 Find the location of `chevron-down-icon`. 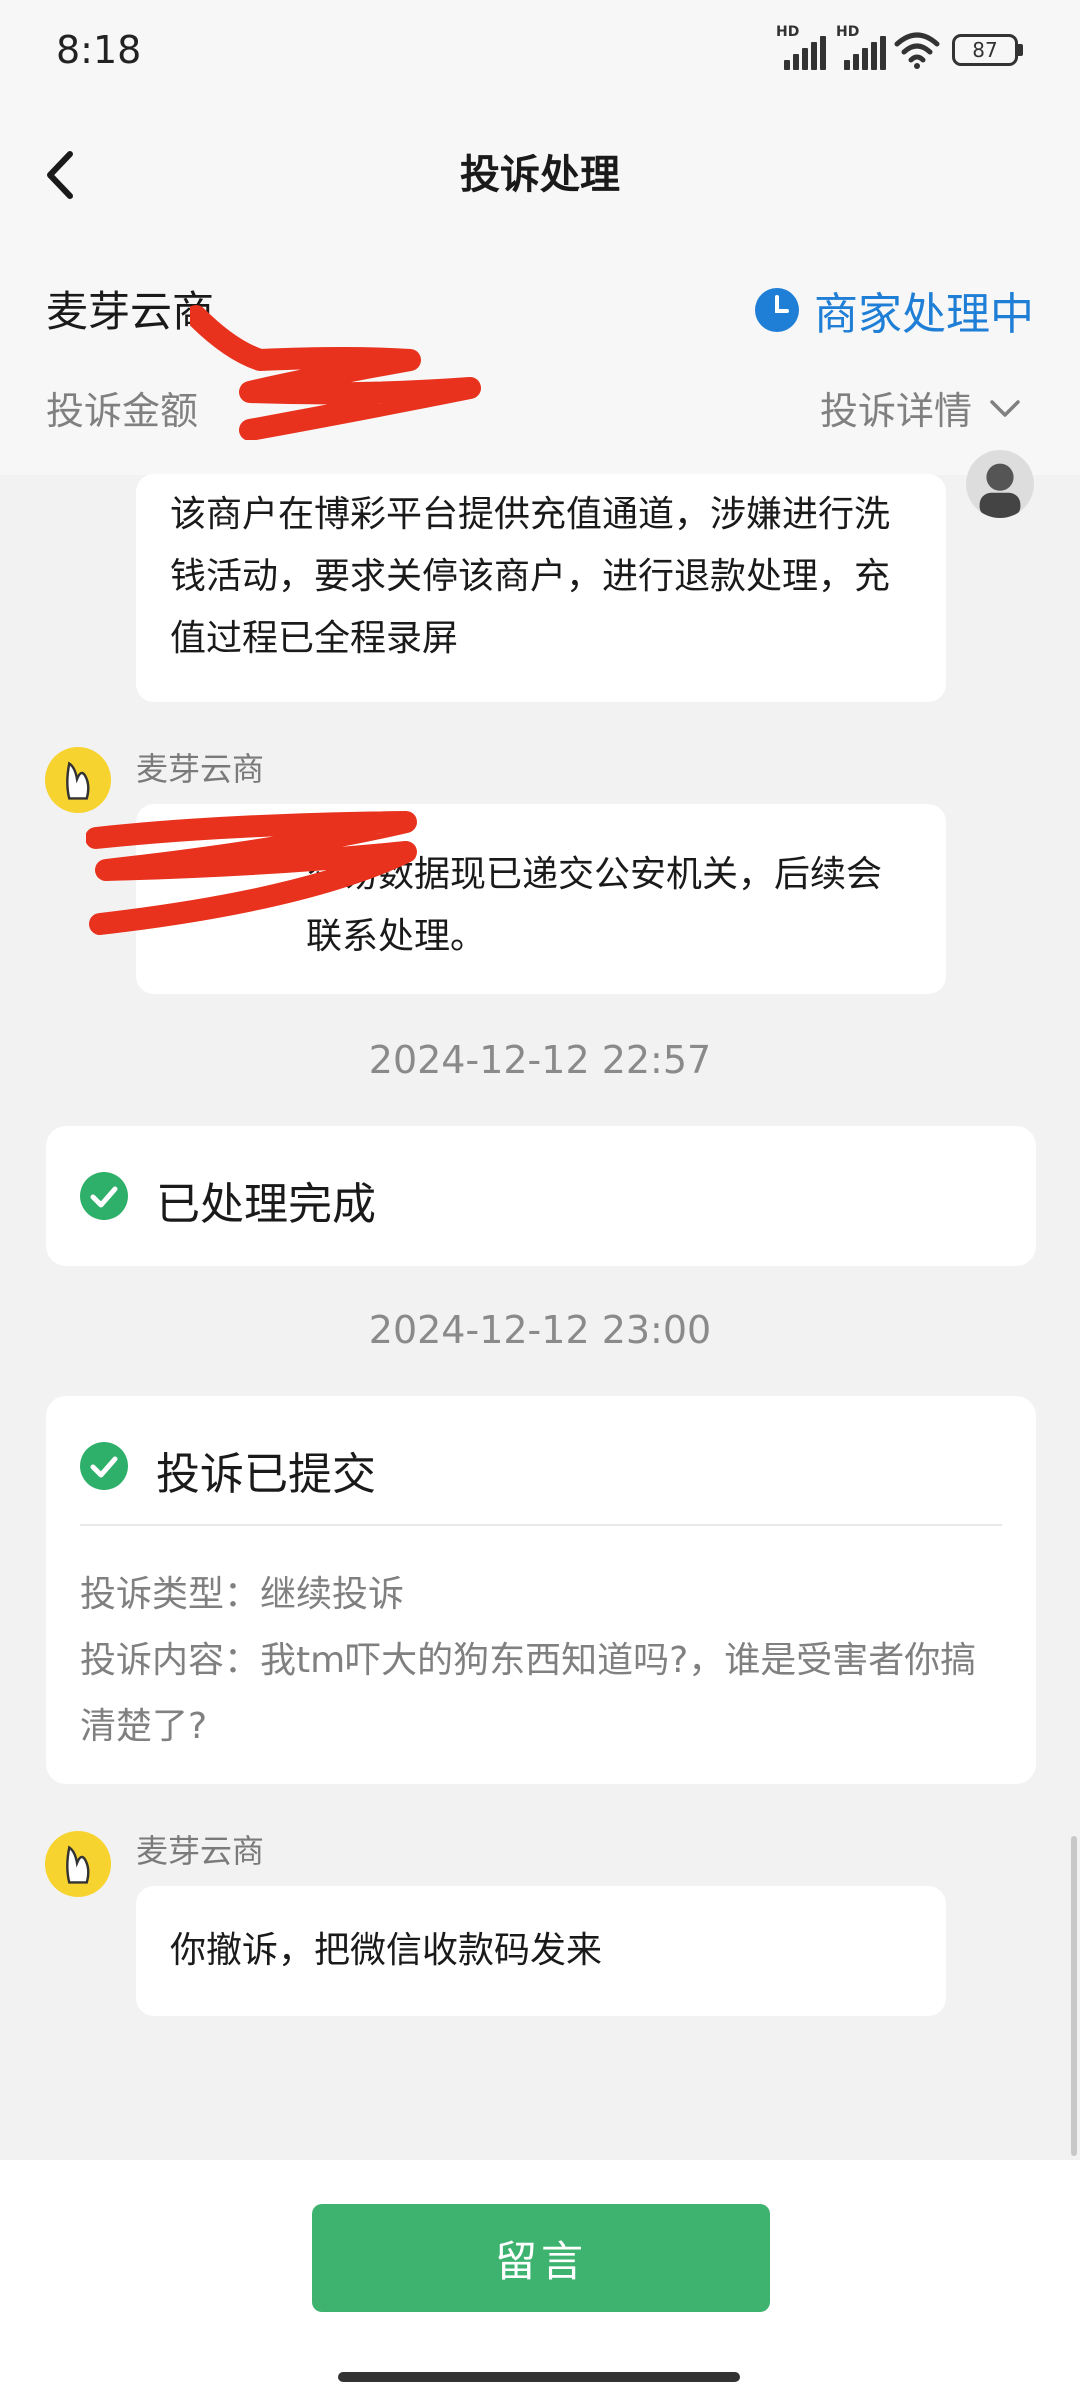

chevron-down-icon is located at coordinates (1005, 408).